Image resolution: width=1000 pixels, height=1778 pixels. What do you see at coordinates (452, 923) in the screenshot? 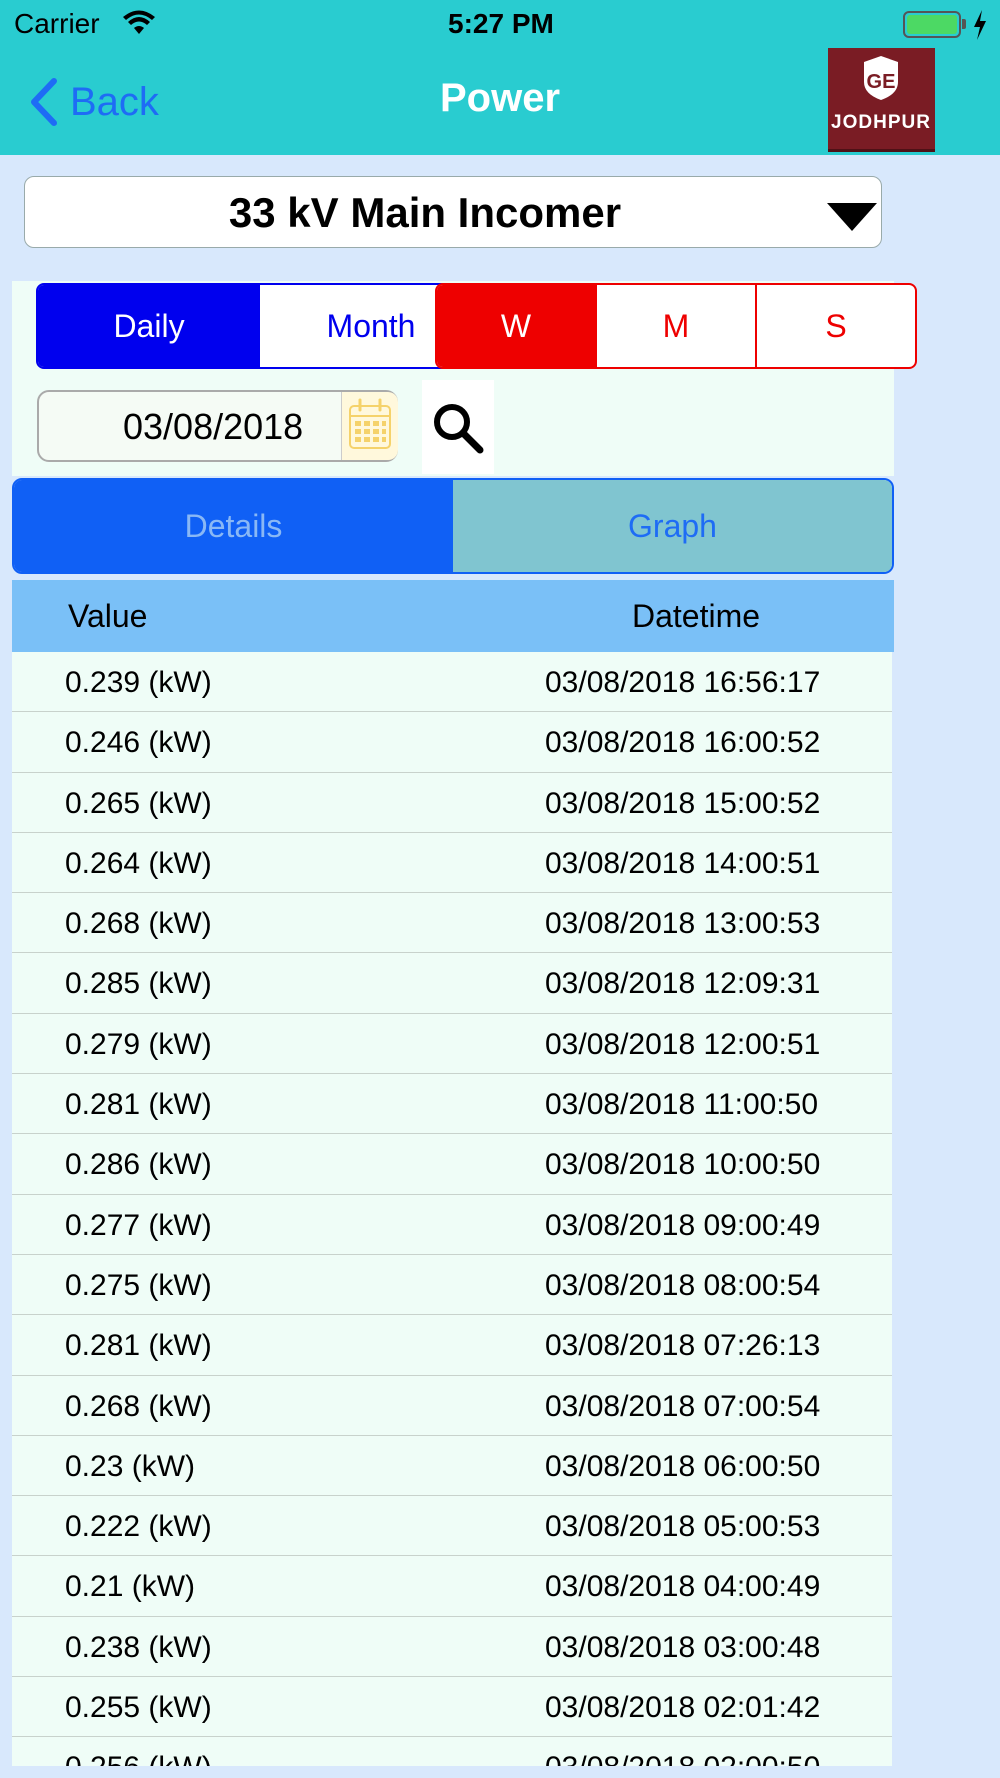
I see `table-row: 0.268 (kW) 03/08/2018 13:00:53` at bounding box center [452, 923].